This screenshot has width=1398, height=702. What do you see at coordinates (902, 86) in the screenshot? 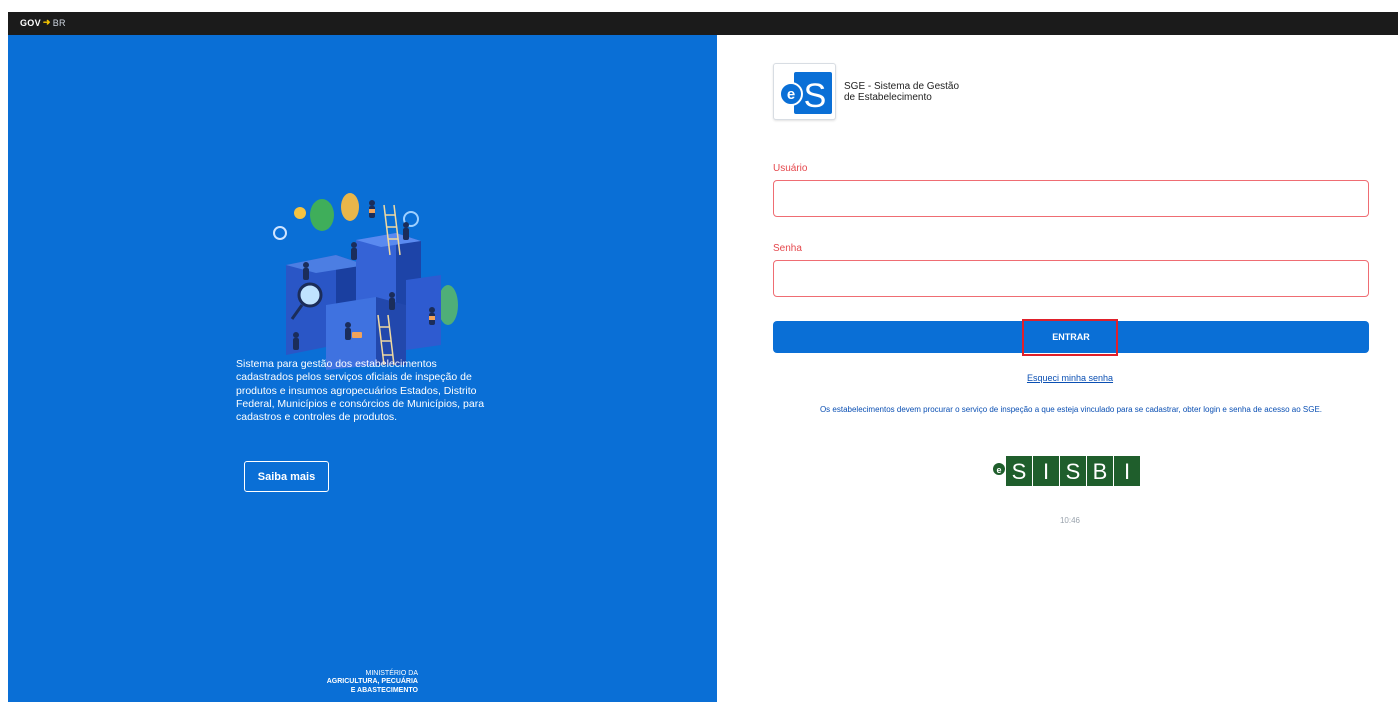
I see `app-title-line: SGE - Sistema de Gestão` at bounding box center [902, 86].